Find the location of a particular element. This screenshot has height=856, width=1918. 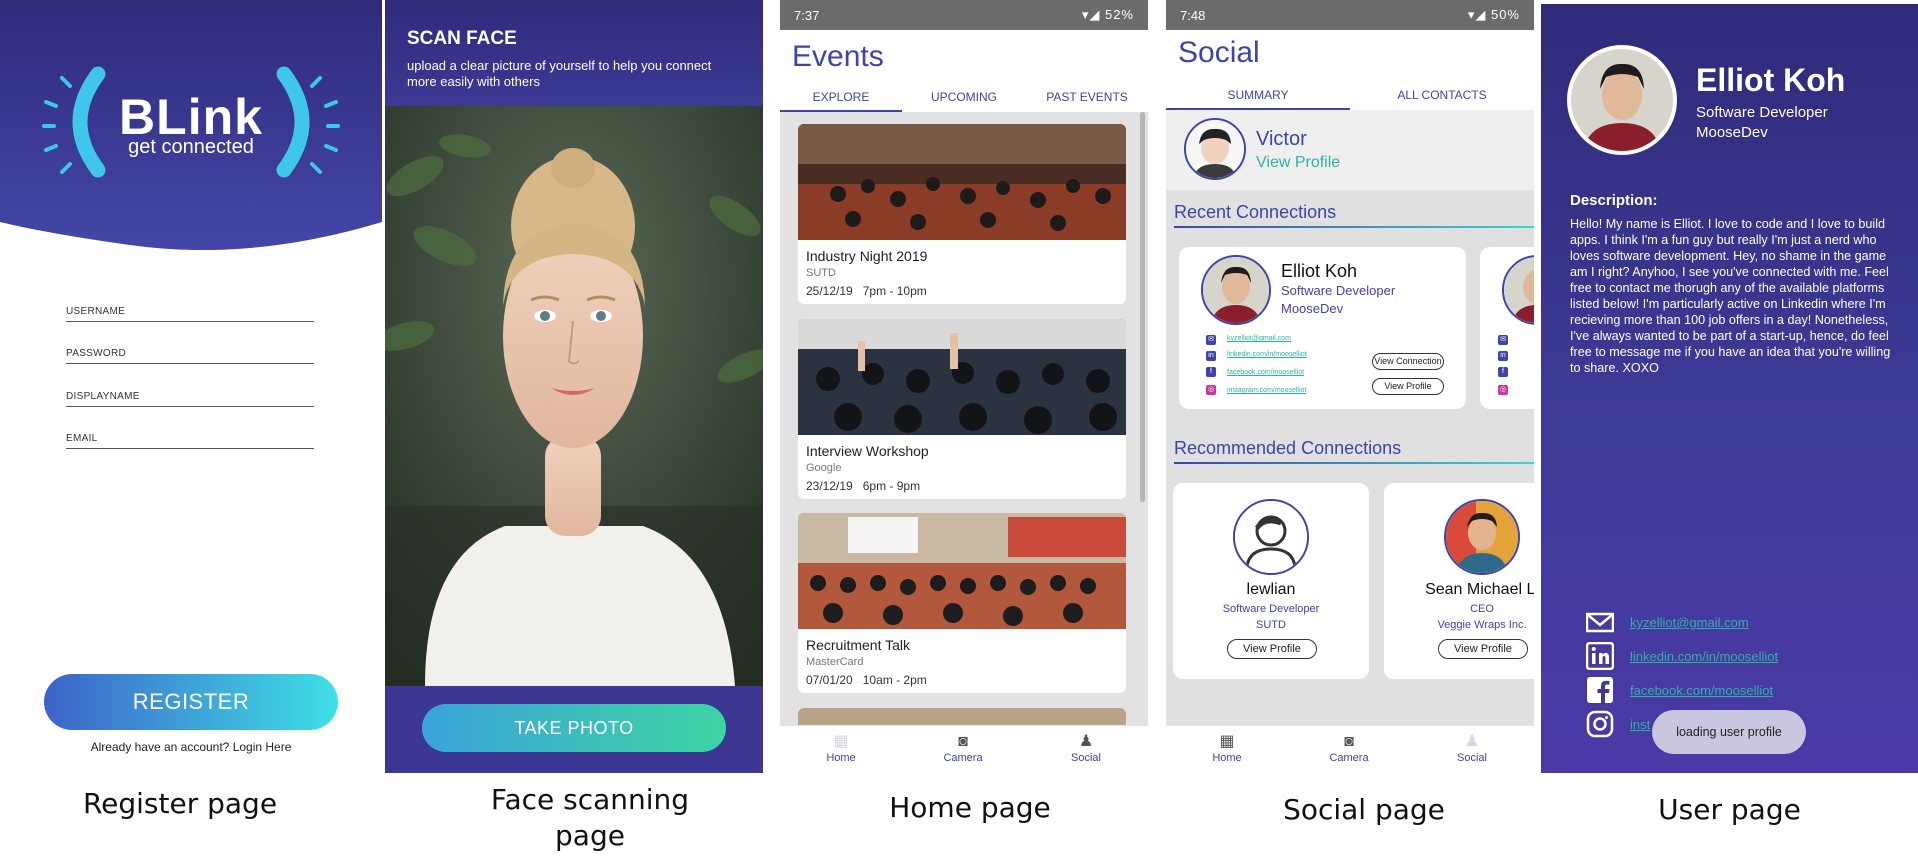

displayname-field: DISPLAYNAME is located at coordinates (190, 396).